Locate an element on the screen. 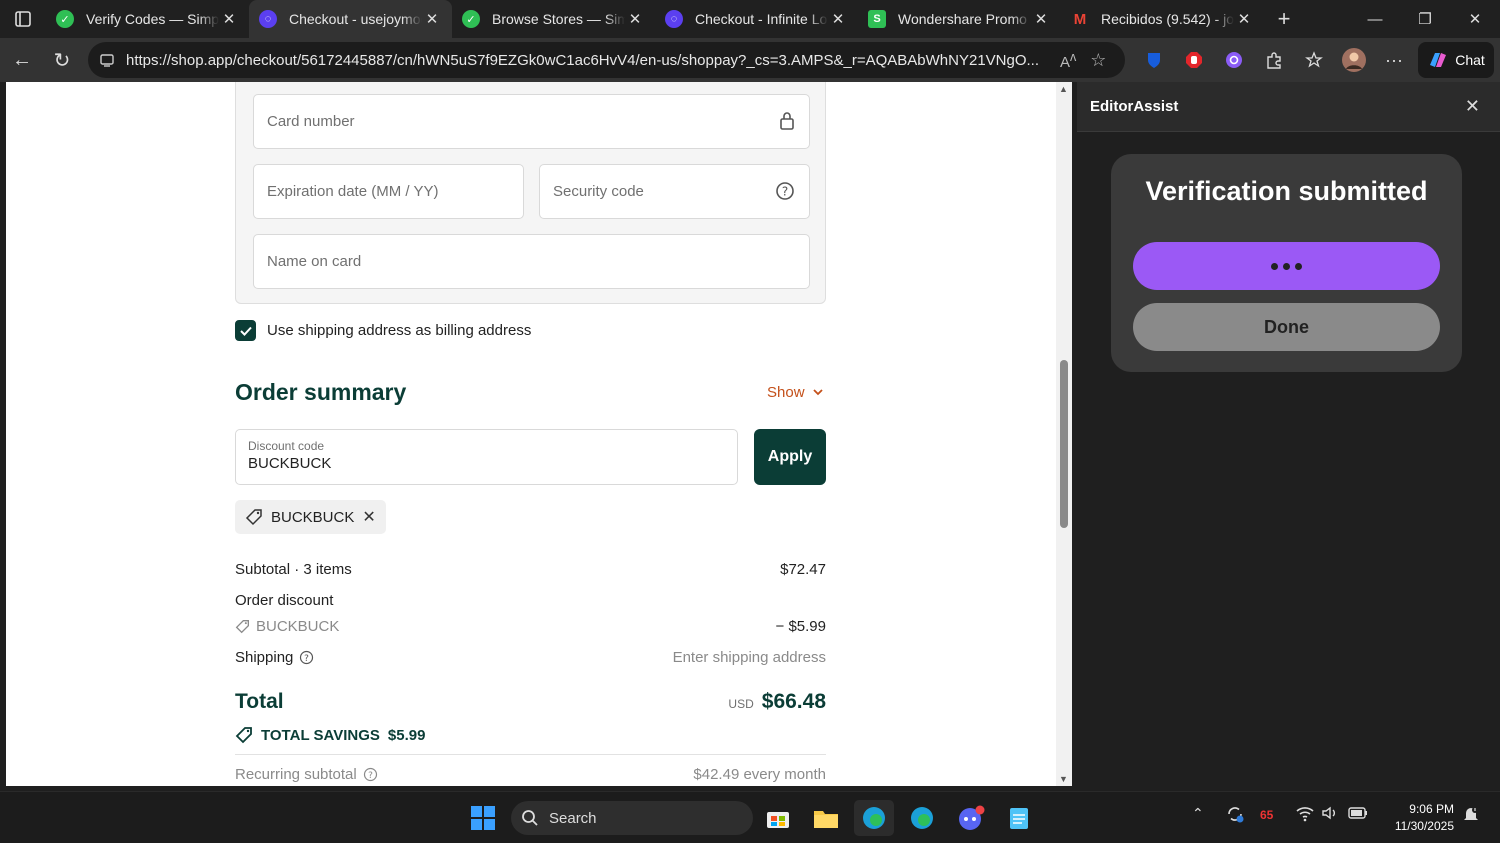 Image resolution: width=1500 pixels, height=843 pixels. restore-icon: ❐ is located at coordinates (1425, 19).